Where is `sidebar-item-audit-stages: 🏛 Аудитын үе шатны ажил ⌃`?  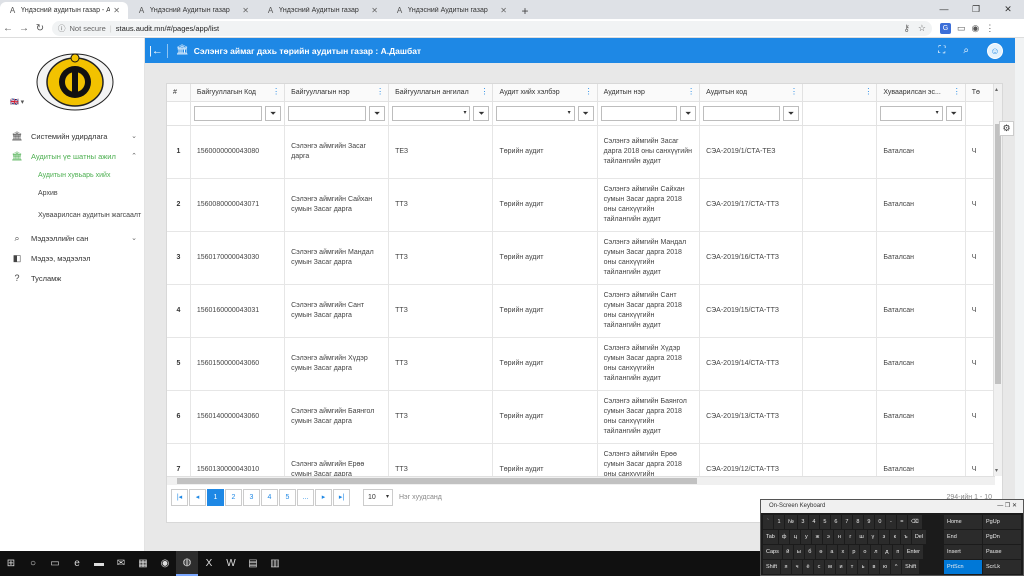 sidebar-item-audit-stages: 🏛 Аудитын үе шатны ажил ⌃ is located at coordinates (72, 156).